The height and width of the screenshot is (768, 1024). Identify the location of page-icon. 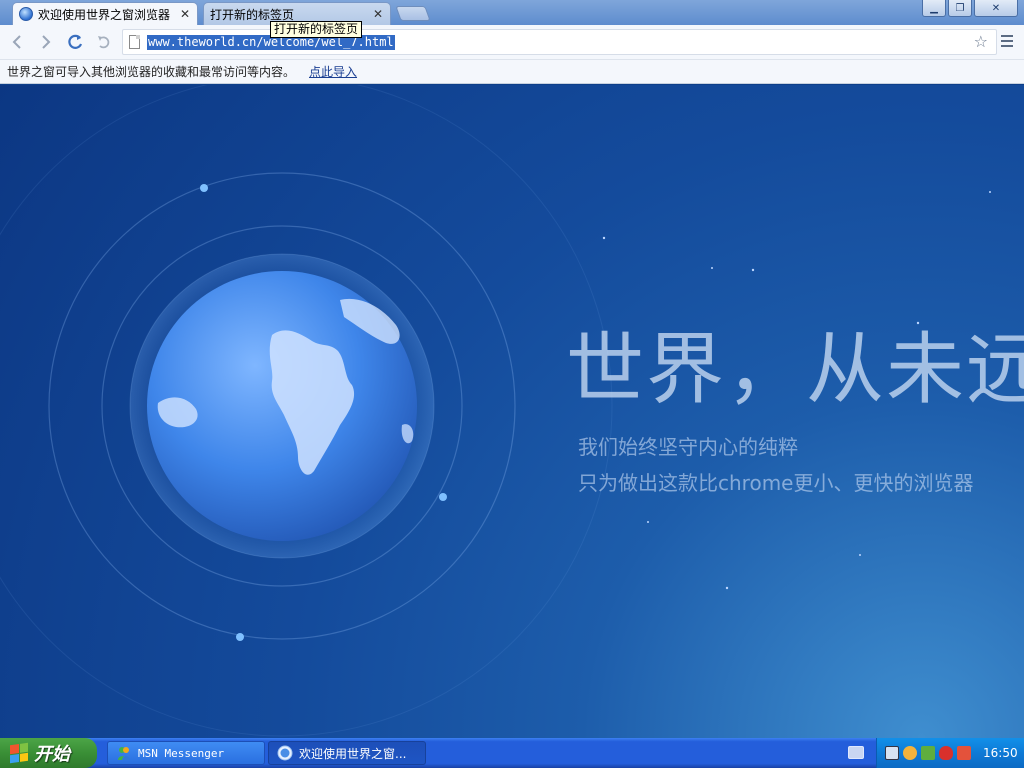
(134, 42).